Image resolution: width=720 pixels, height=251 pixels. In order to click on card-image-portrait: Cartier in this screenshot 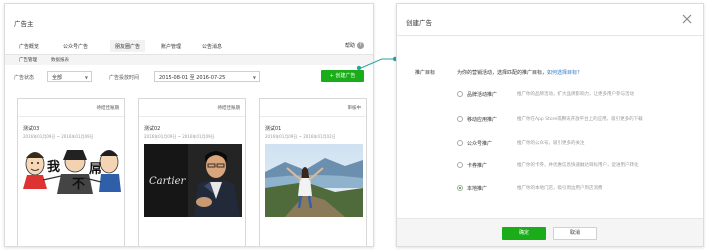, I will do `click(193, 180)`.